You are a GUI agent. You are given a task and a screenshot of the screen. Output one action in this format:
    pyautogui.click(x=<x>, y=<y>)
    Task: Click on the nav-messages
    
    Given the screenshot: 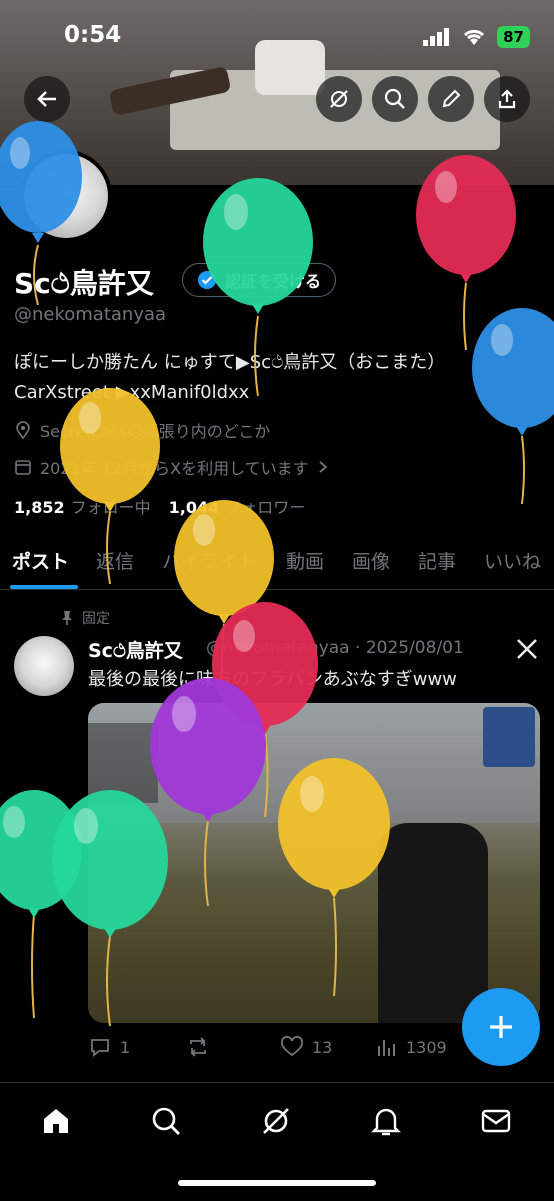 What is the action you would take?
    pyautogui.click(x=496, y=1121)
    